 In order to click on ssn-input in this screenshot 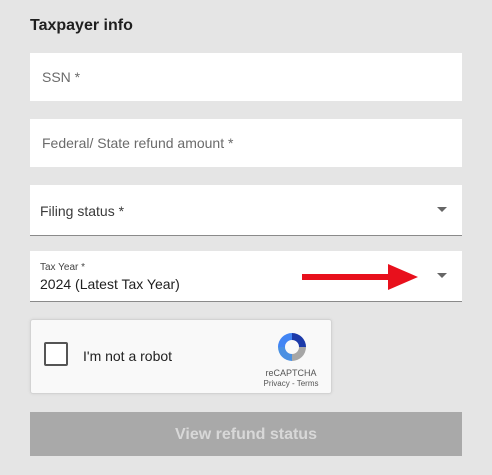, I will do `click(246, 77)`.